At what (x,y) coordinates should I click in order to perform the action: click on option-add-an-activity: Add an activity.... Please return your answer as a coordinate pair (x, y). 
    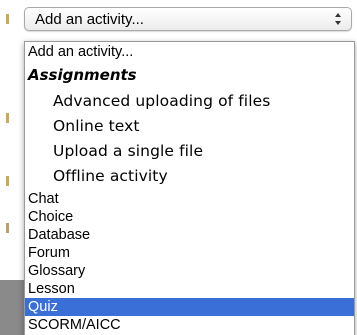
    Looking at the image, I should click on (189, 52).